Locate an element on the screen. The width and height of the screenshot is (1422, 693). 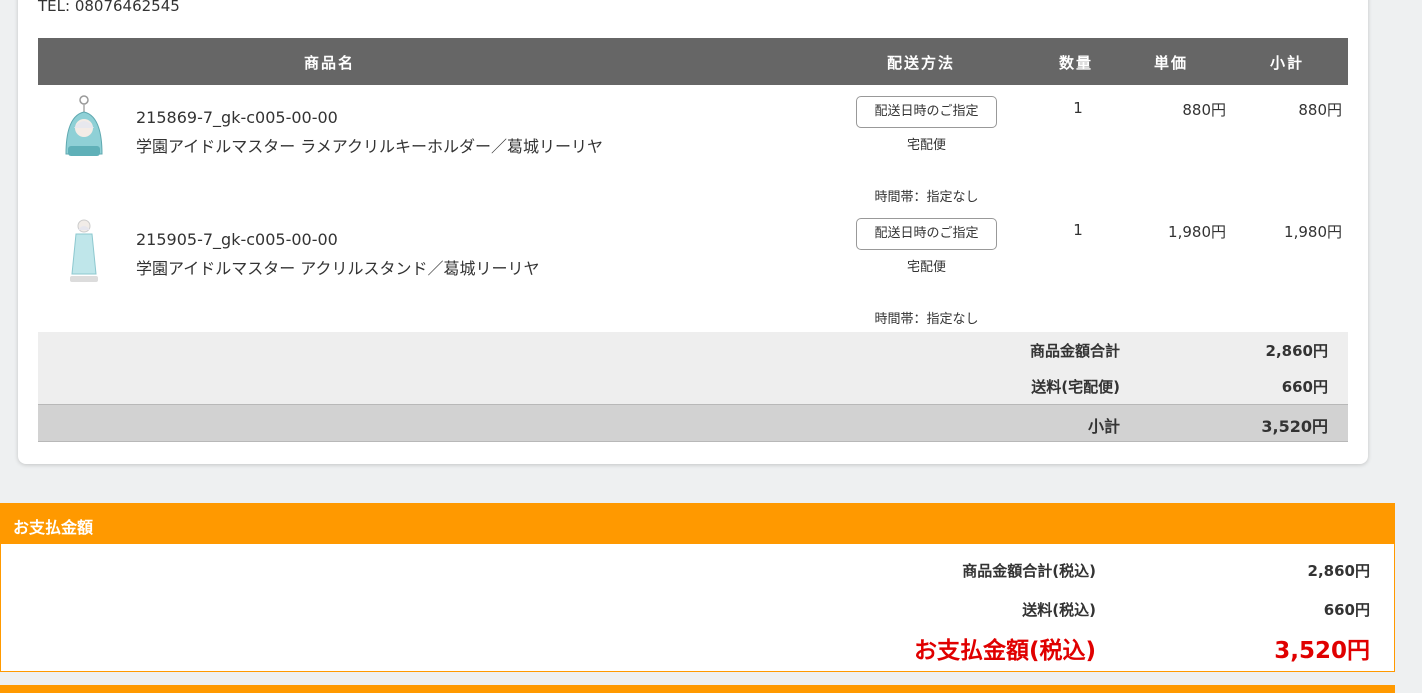
payment-total-label: お支払金額(税込) is located at coordinates (1004, 651).